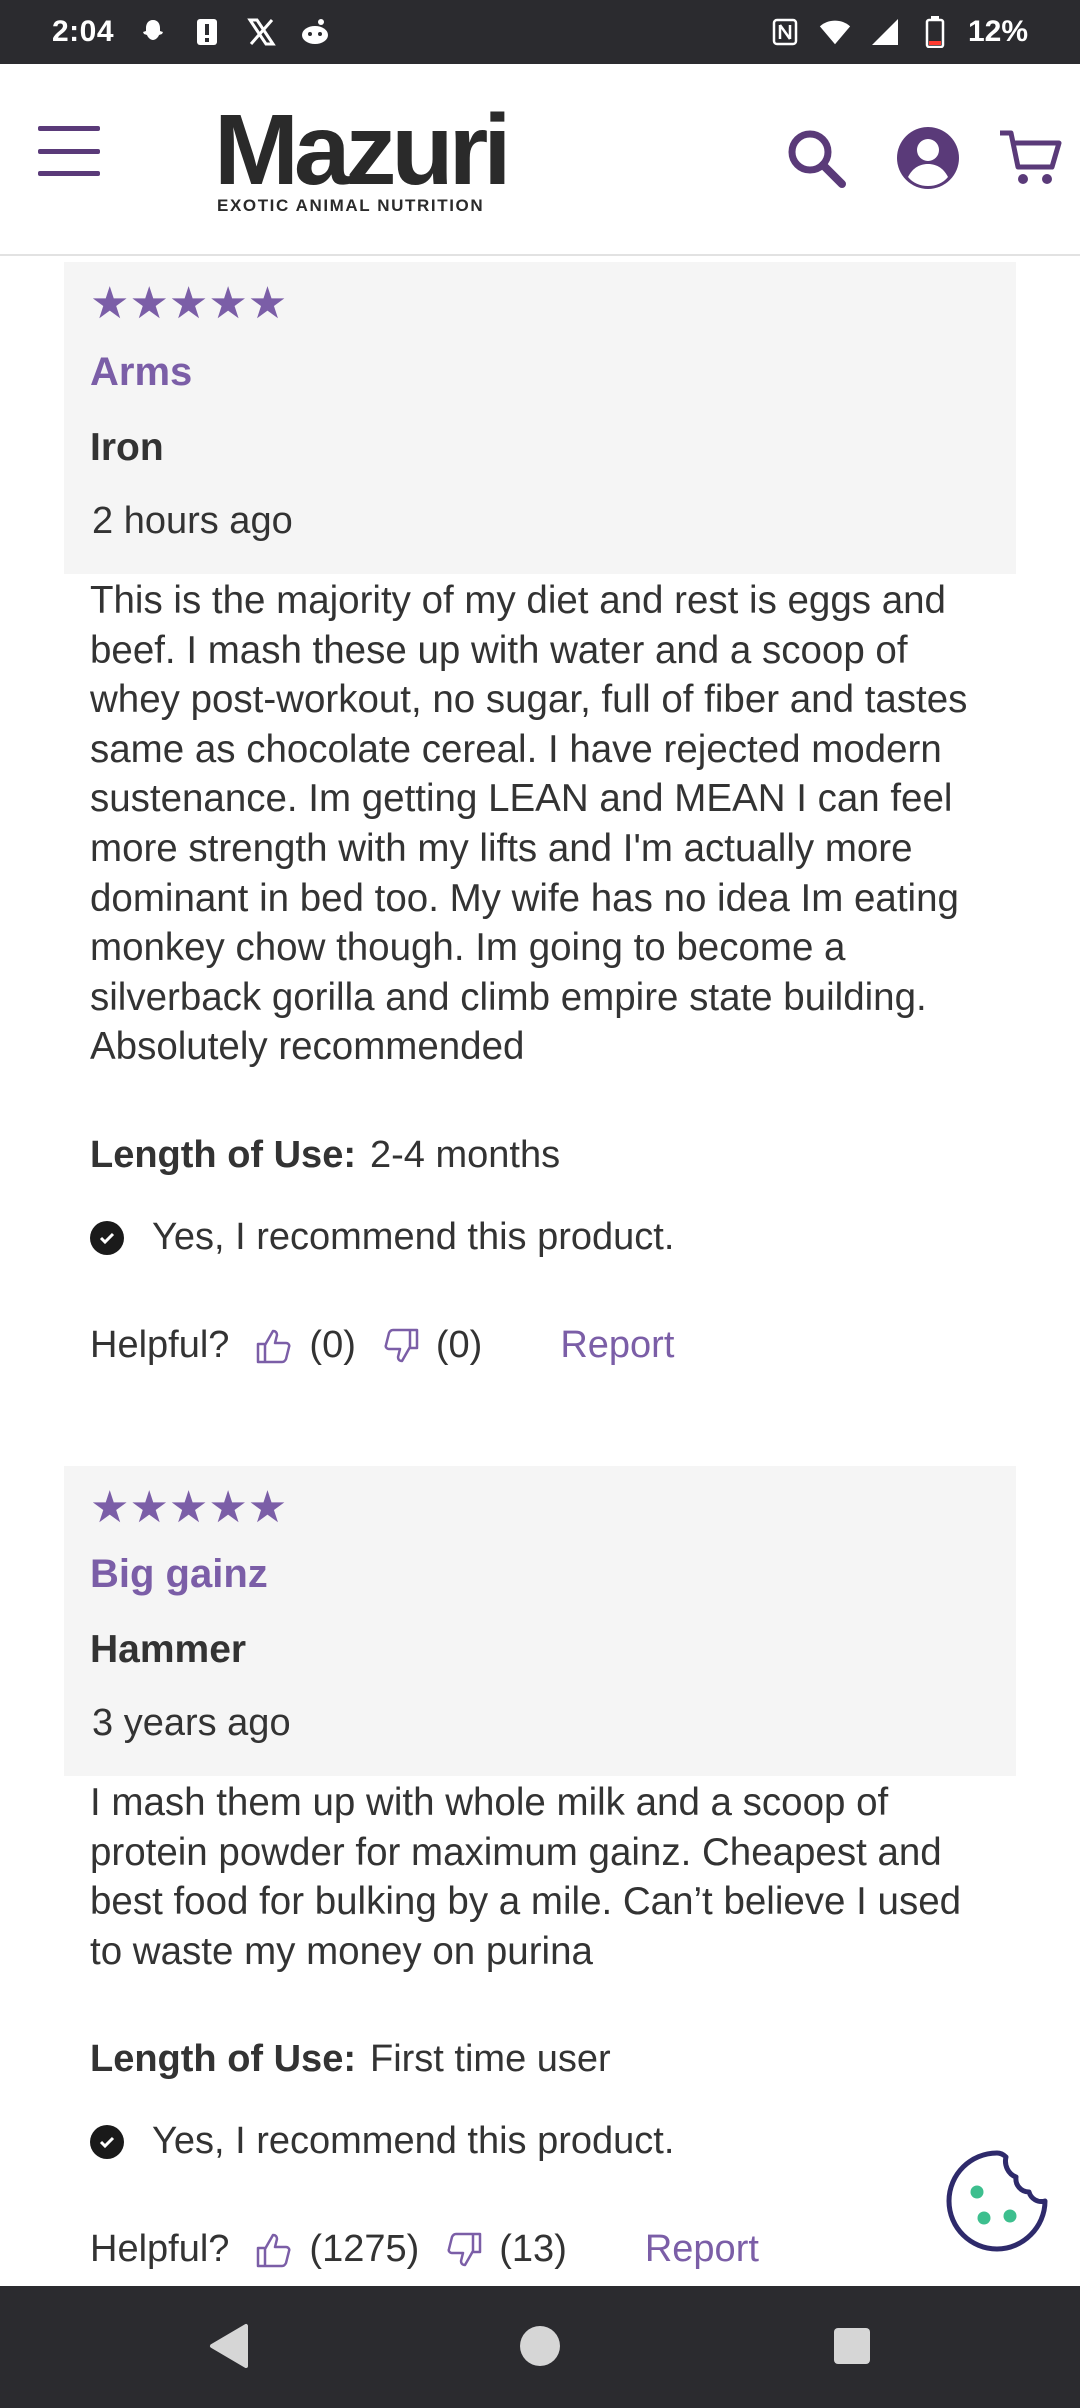  What do you see at coordinates (459, 1345) in the screenshot?
I see `downvote-count: (0)` at bounding box center [459, 1345].